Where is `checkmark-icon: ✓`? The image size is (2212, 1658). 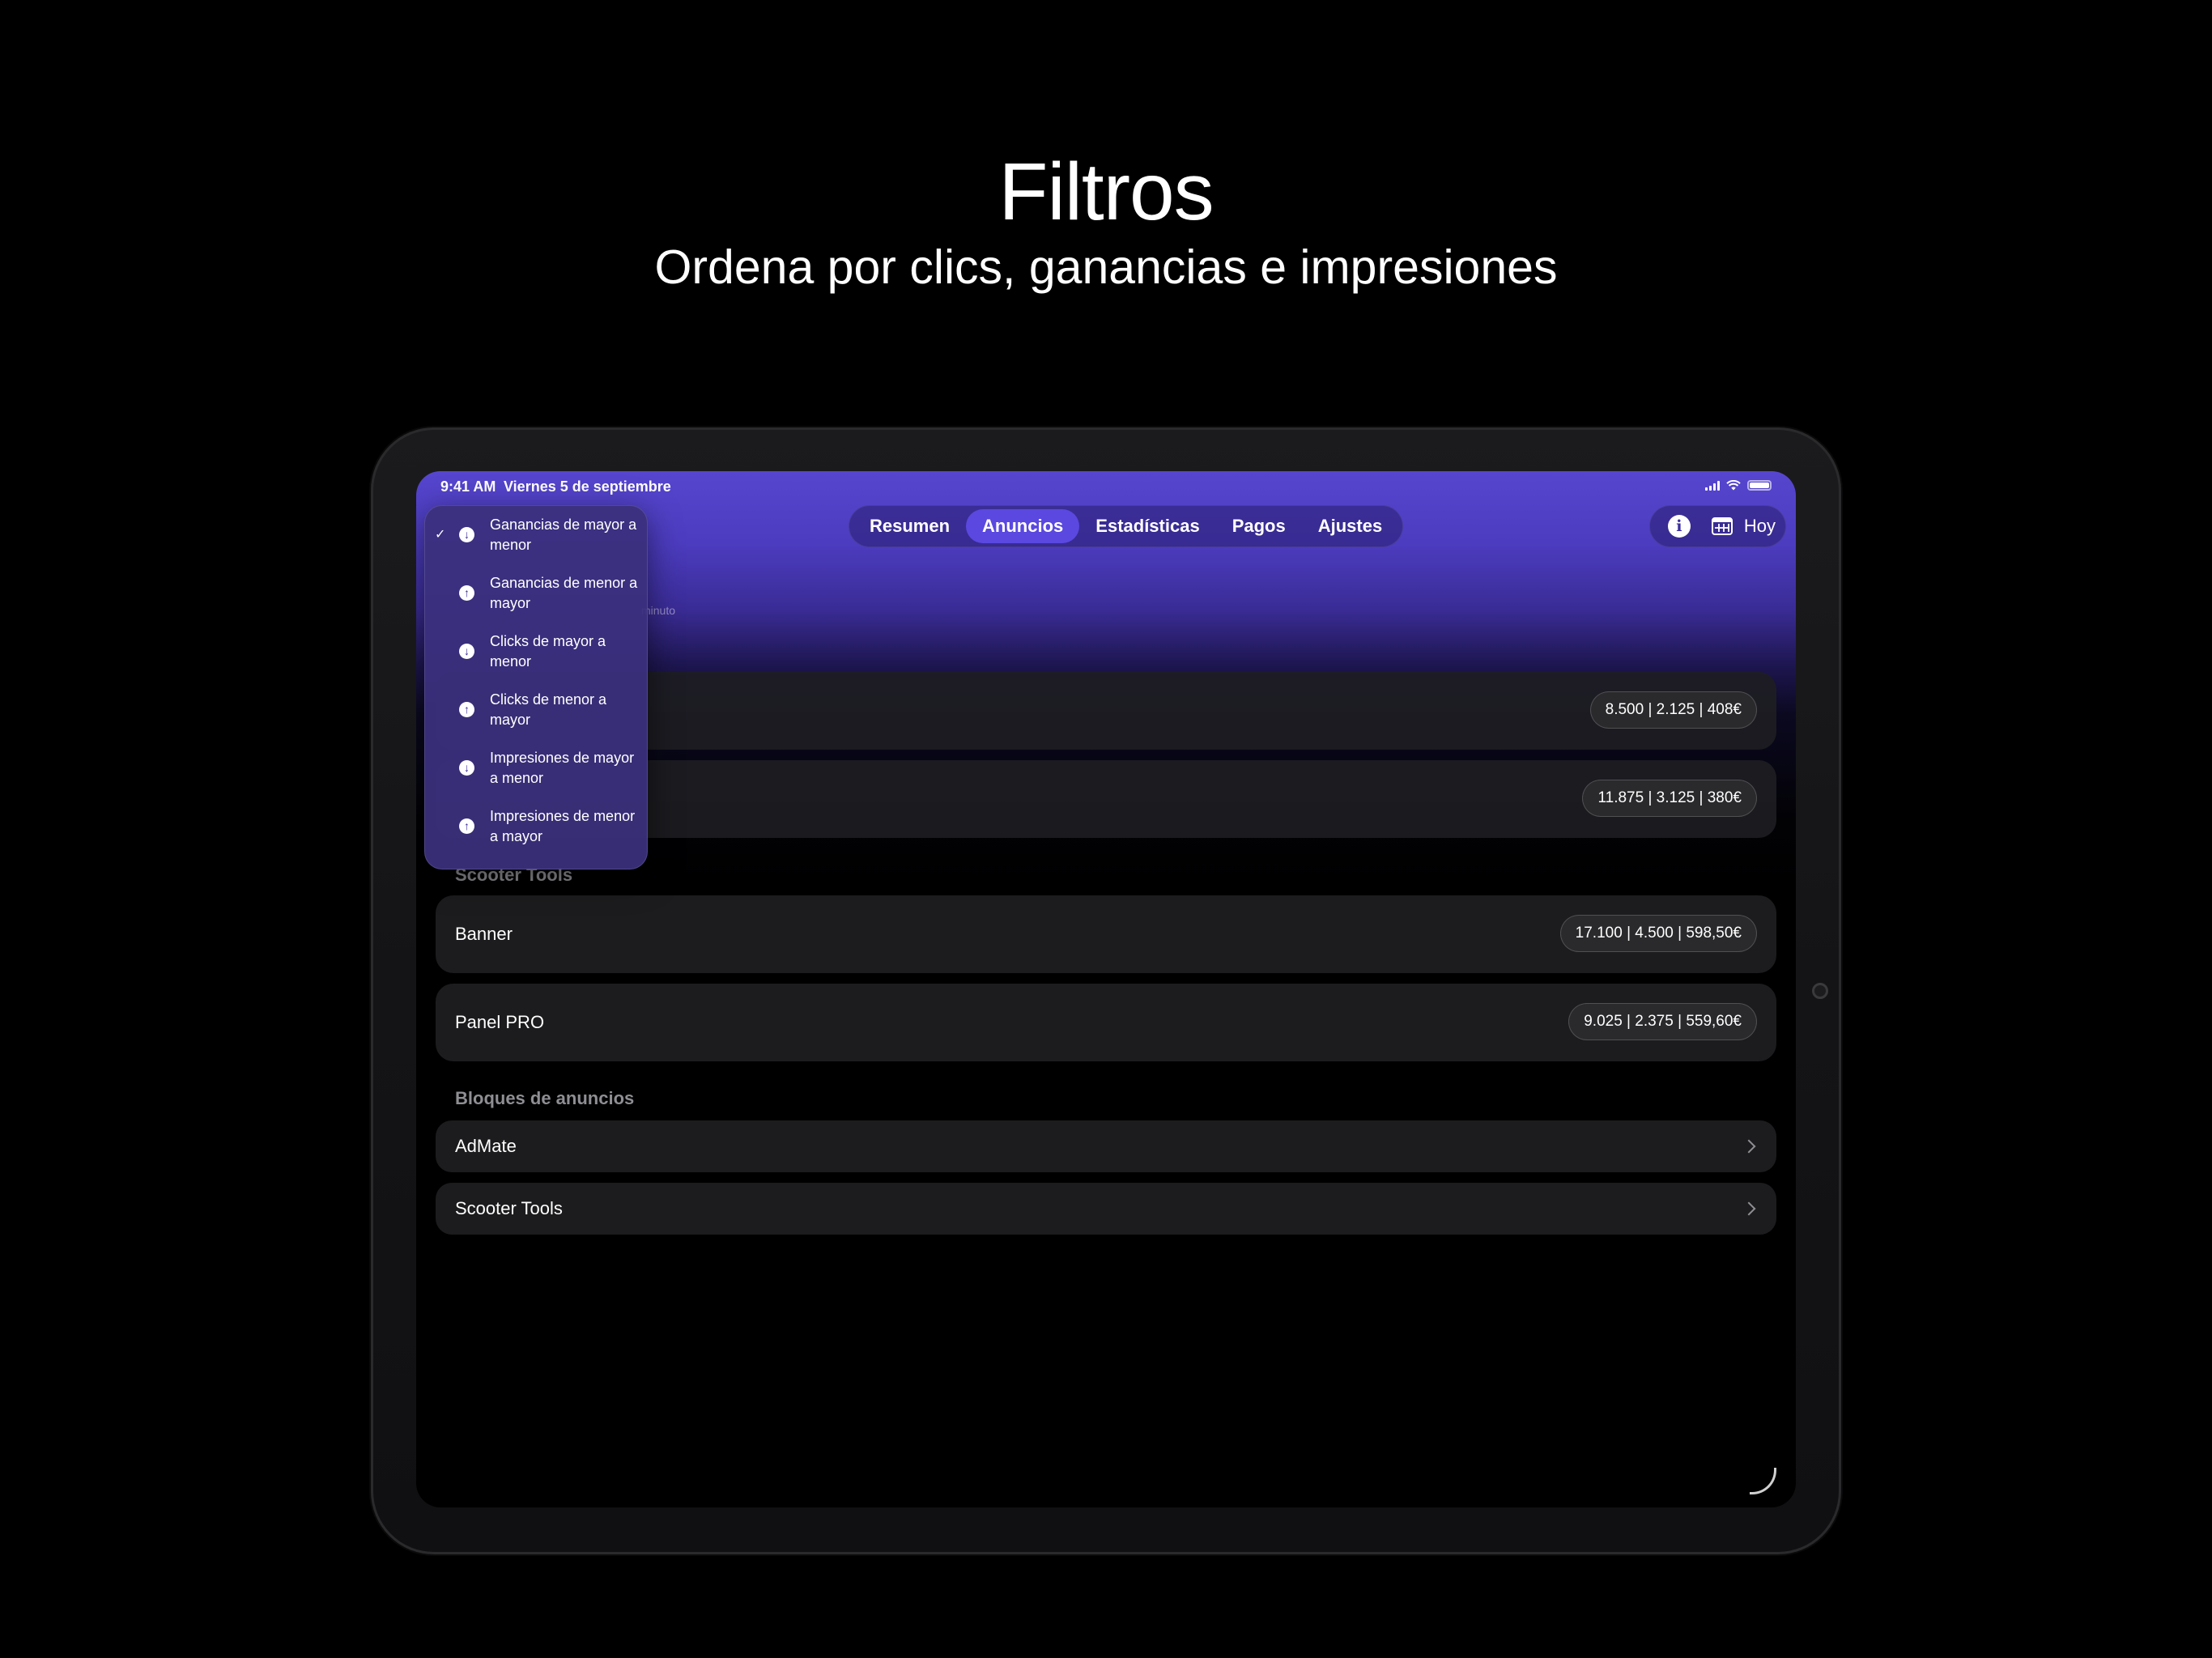
checkmark-icon: ✓ is located at coordinates (441, 535).